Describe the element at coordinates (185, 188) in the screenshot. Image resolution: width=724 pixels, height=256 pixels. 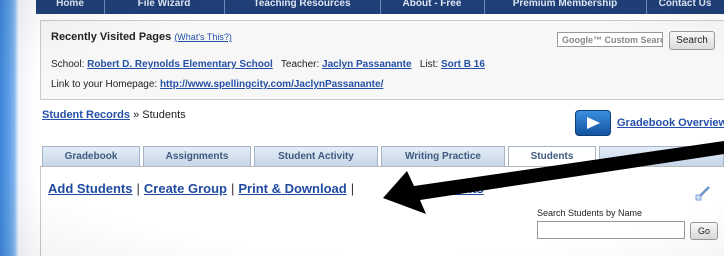
I see `create-group-link: Create Group` at that location.